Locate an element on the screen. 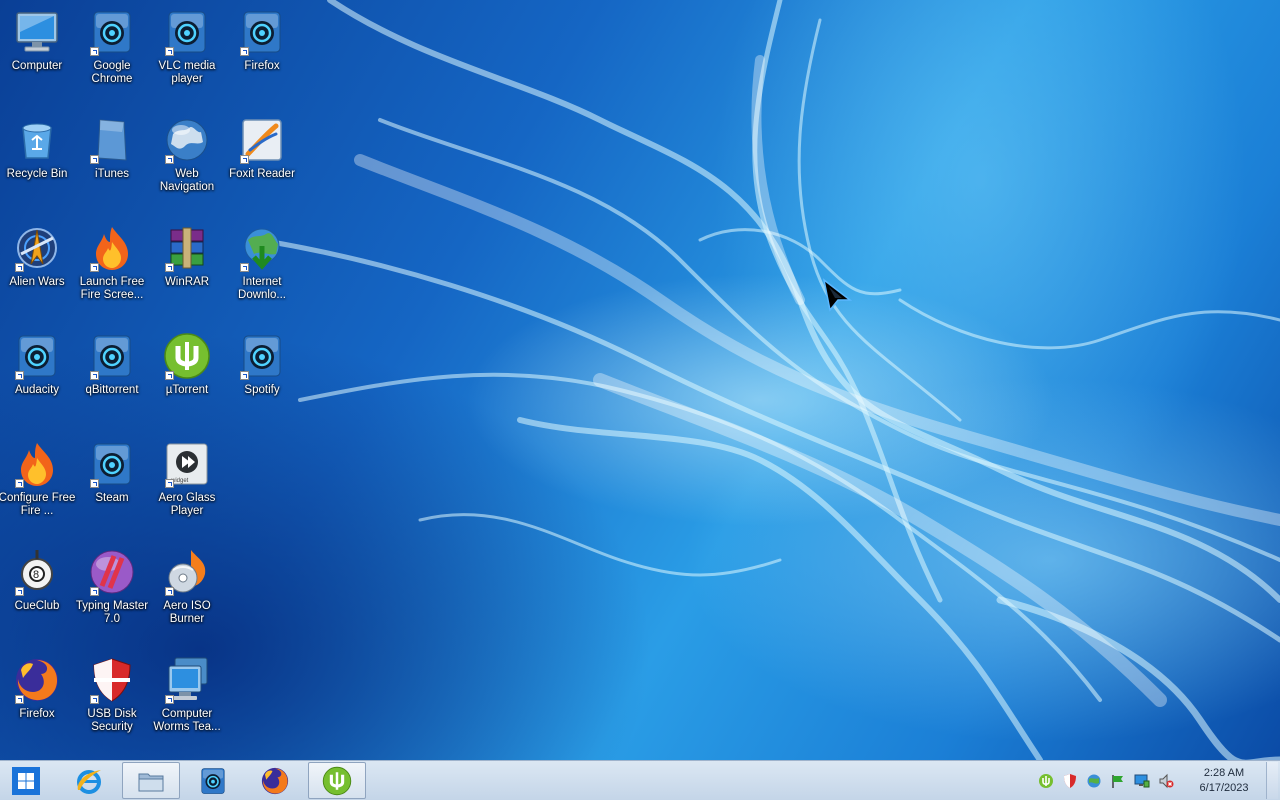  system-tray is located at coordinates (1106, 781).